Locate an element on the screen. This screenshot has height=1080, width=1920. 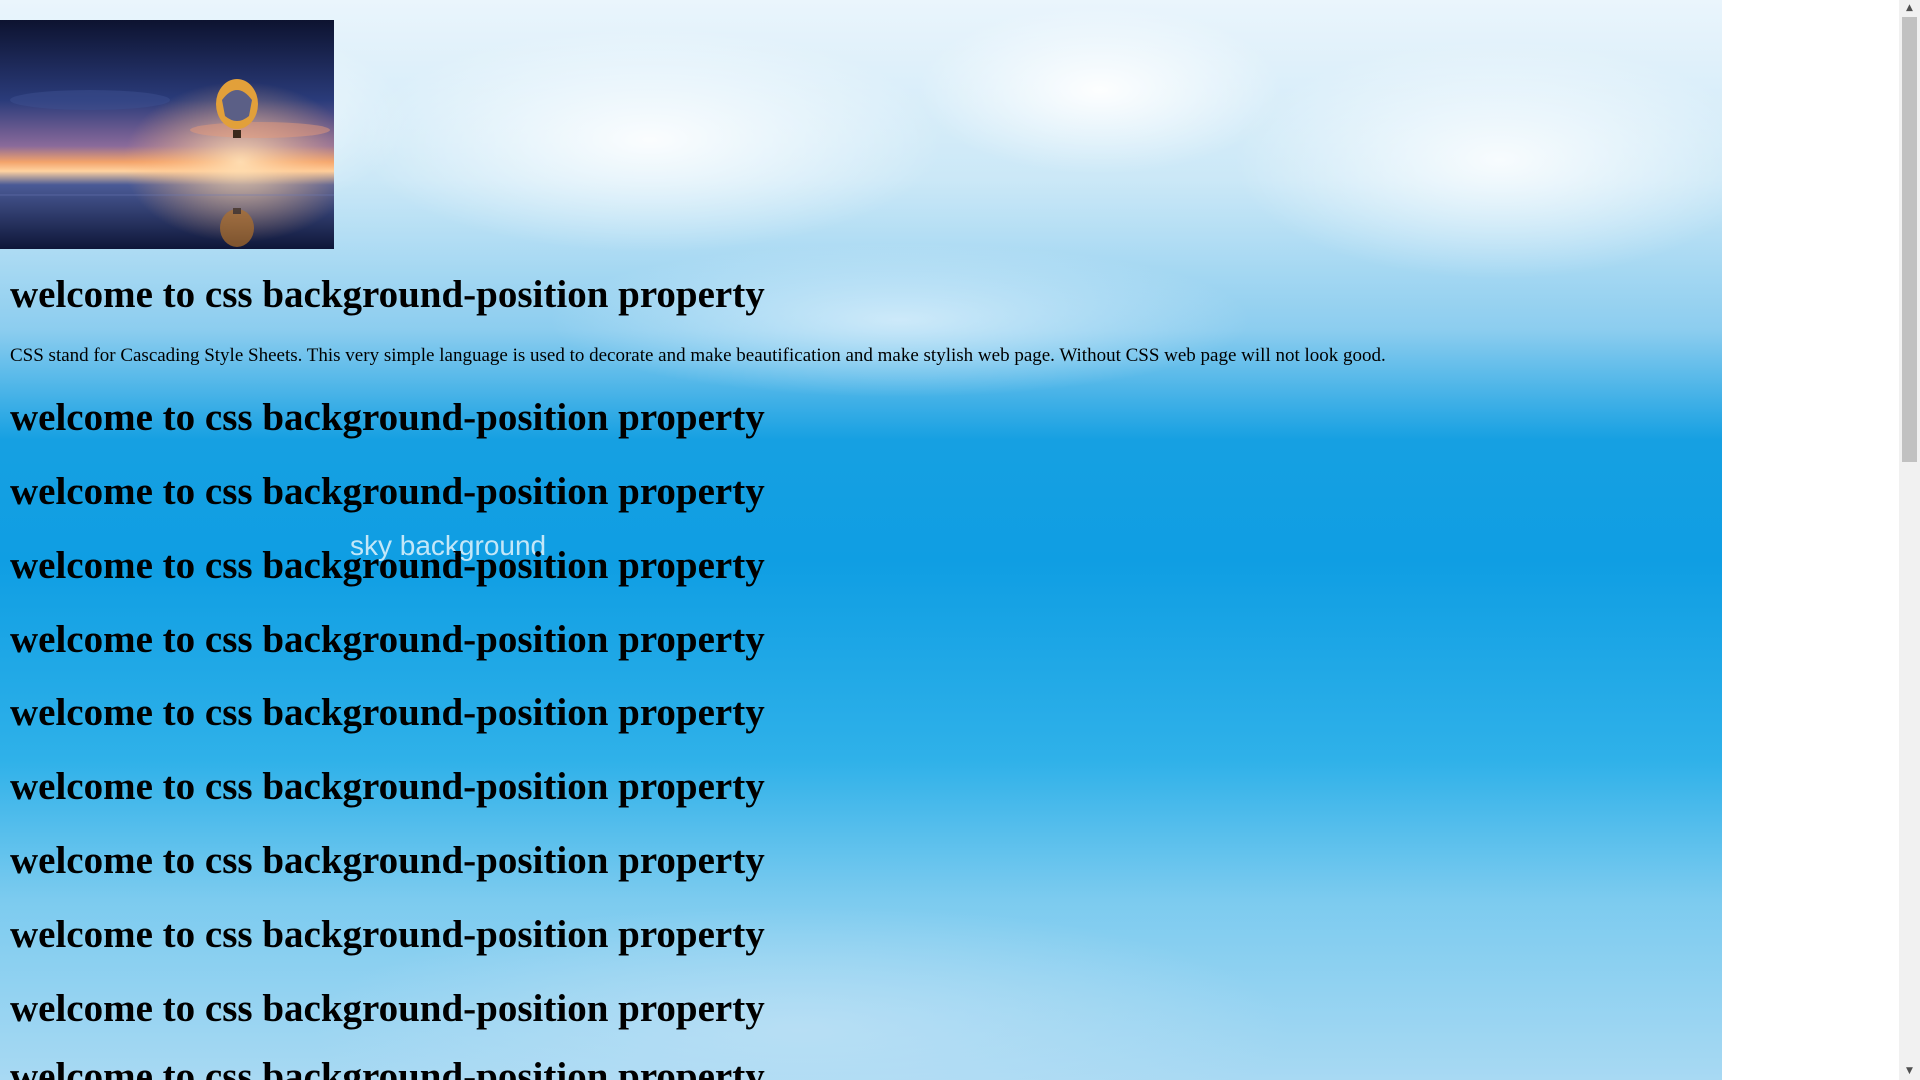
hot-air-balloon-image is located at coordinates (167, 134).